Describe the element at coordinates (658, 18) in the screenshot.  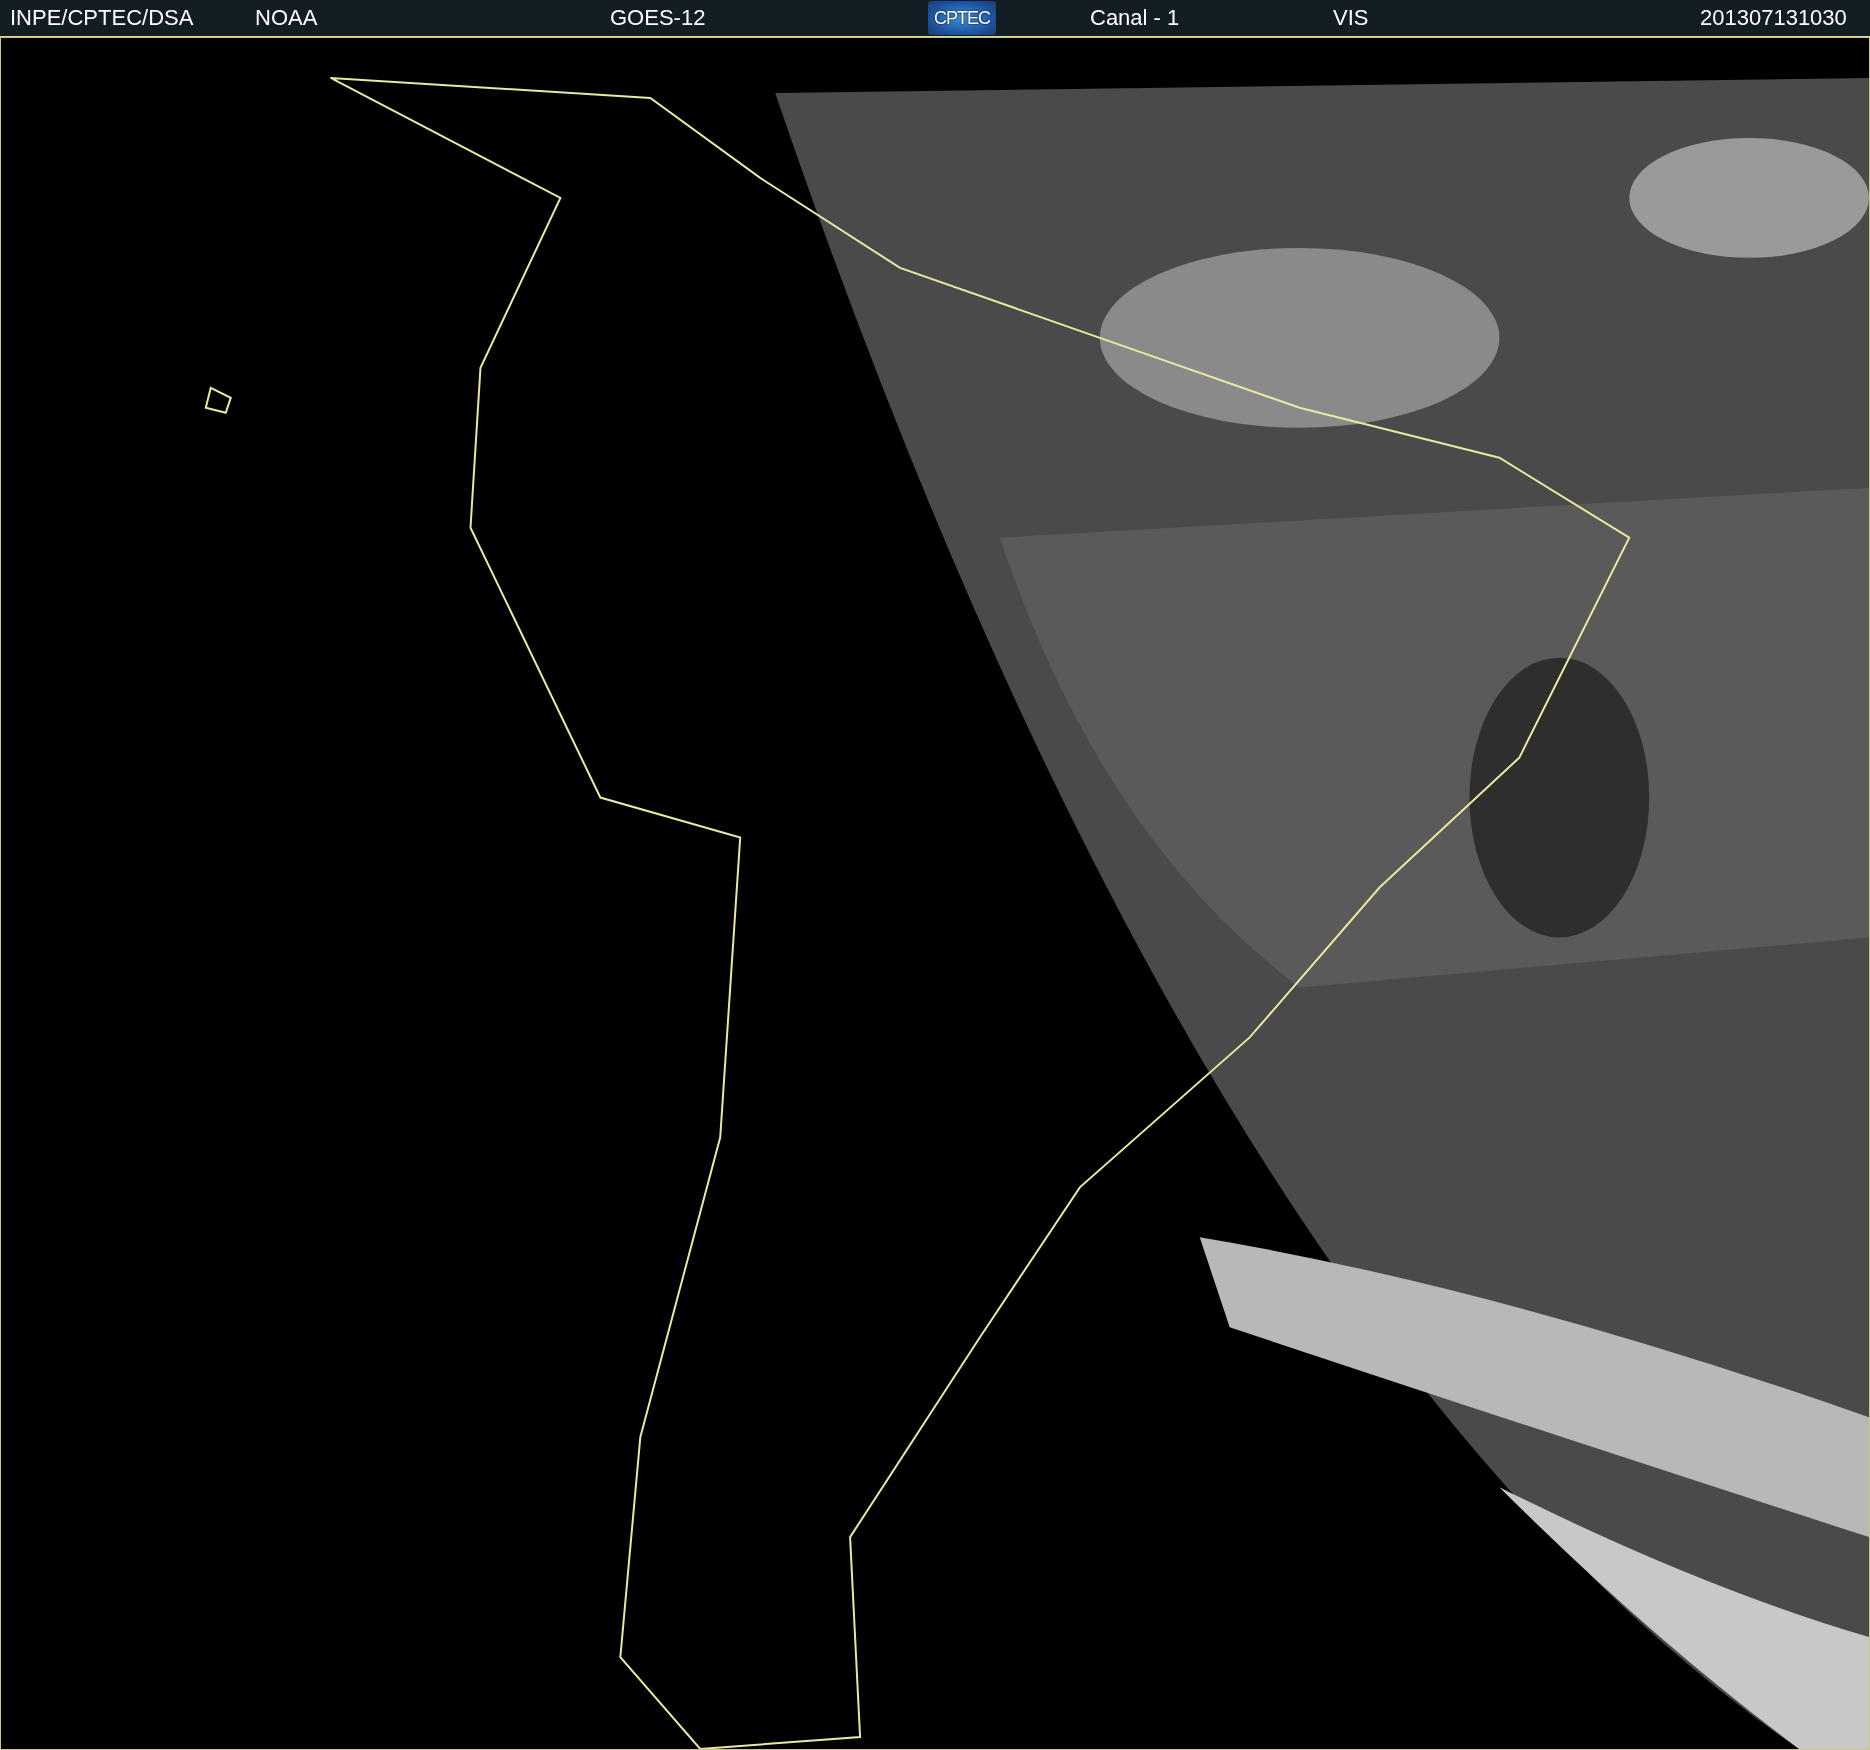
I see `satellite-label: GOES-12` at that location.